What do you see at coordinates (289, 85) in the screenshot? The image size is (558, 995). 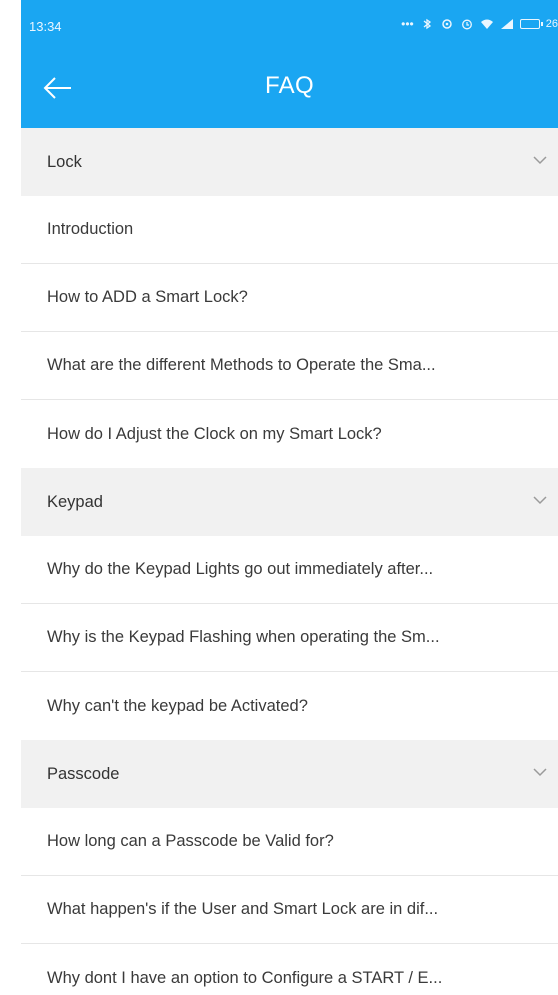 I see `page-title: FAQ` at bounding box center [289, 85].